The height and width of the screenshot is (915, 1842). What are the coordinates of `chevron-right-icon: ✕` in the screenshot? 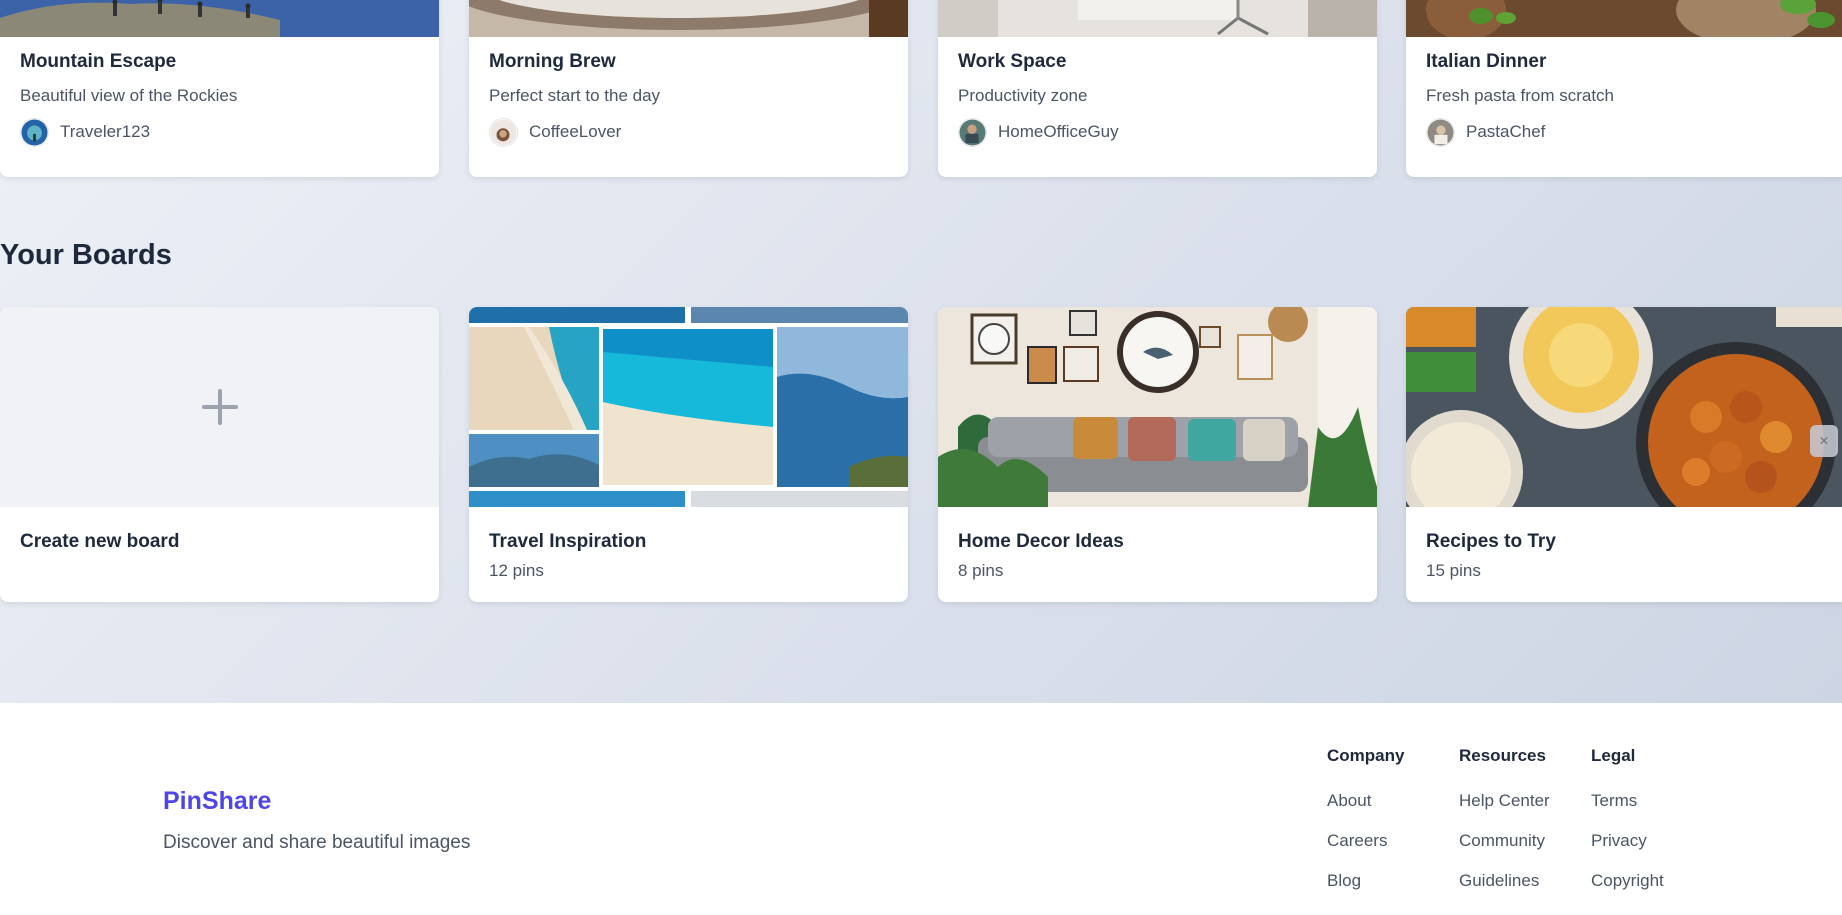 It's located at (1824, 441).